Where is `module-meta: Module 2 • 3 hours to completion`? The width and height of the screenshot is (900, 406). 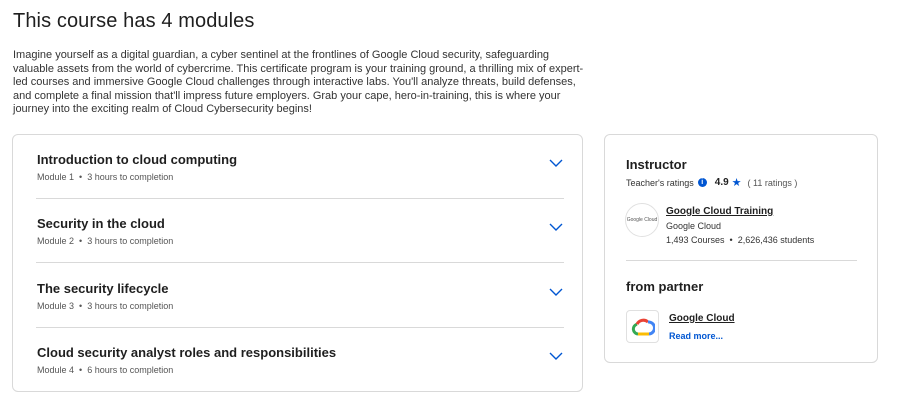 module-meta: Module 2 • 3 hours to completion is located at coordinates (105, 241).